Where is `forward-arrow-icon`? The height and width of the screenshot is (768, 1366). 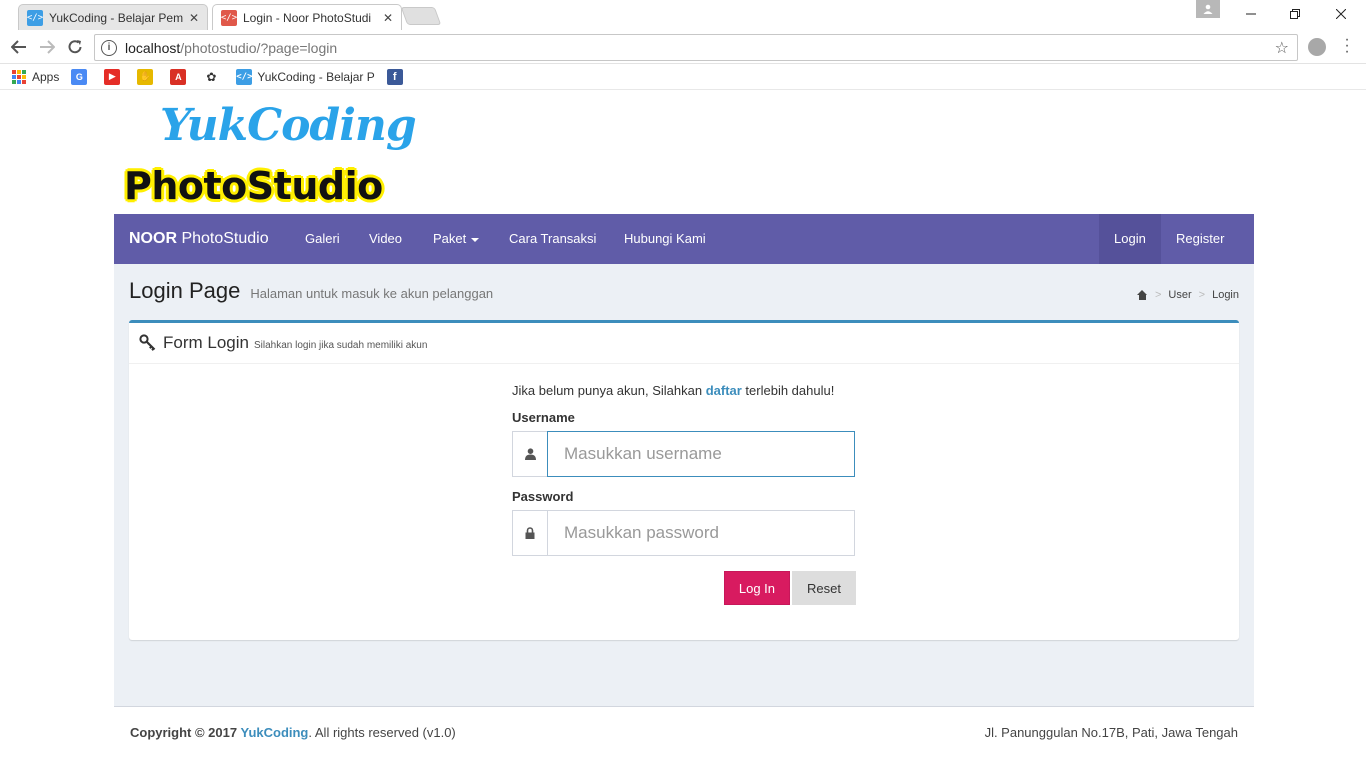 forward-arrow-icon is located at coordinates (47, 47).